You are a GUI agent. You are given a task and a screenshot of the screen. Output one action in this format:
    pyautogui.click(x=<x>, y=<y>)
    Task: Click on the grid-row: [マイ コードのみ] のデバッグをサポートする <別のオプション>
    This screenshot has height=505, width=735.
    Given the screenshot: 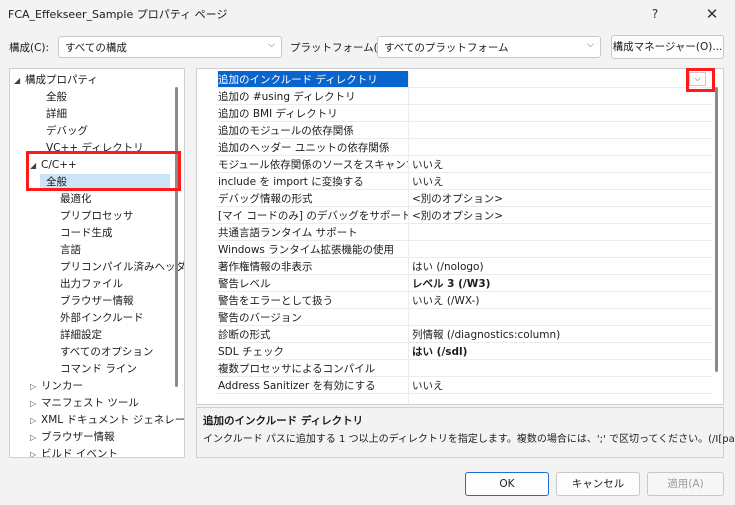 What is the action you would take?
    pyautogui.click(x=464, y=215)
    